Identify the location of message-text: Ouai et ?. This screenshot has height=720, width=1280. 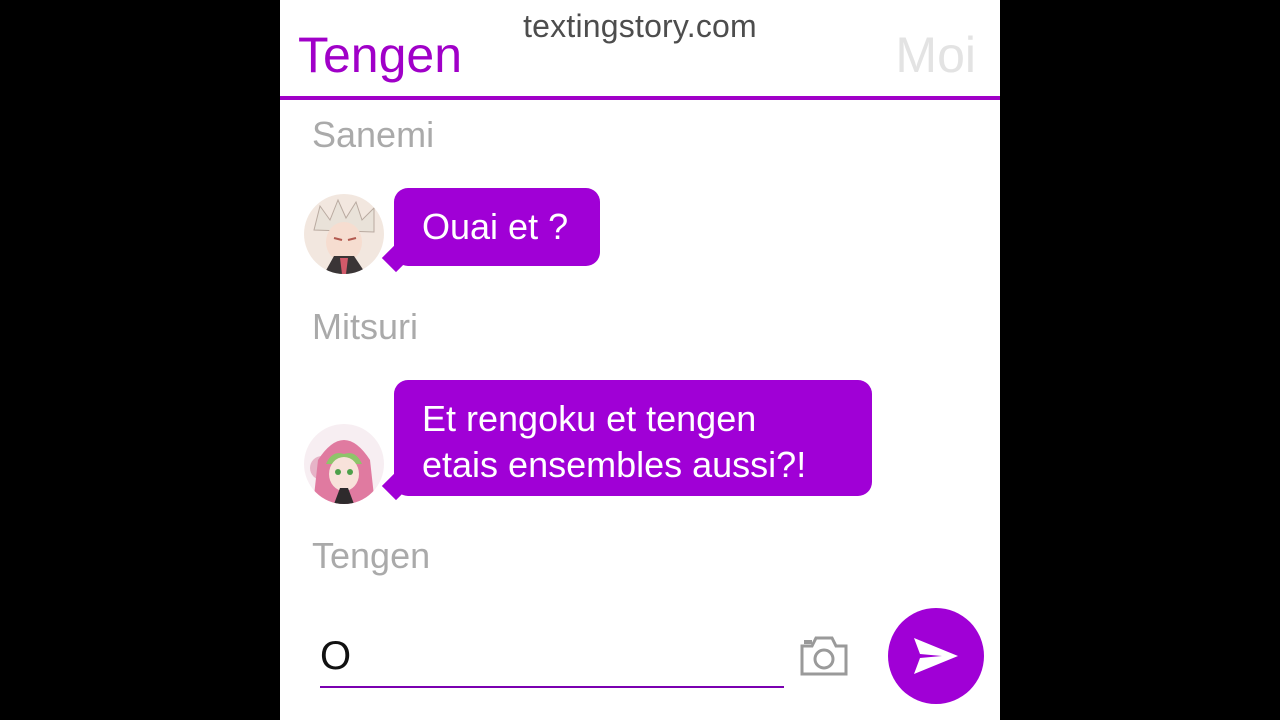
(495, 226).